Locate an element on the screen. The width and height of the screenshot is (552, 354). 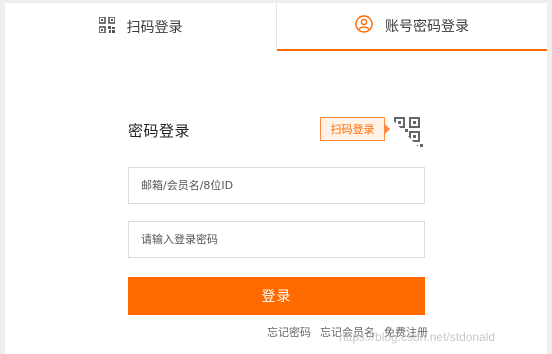
tab-qr-login: 扫码登录 is located at coordinates (141, 27).